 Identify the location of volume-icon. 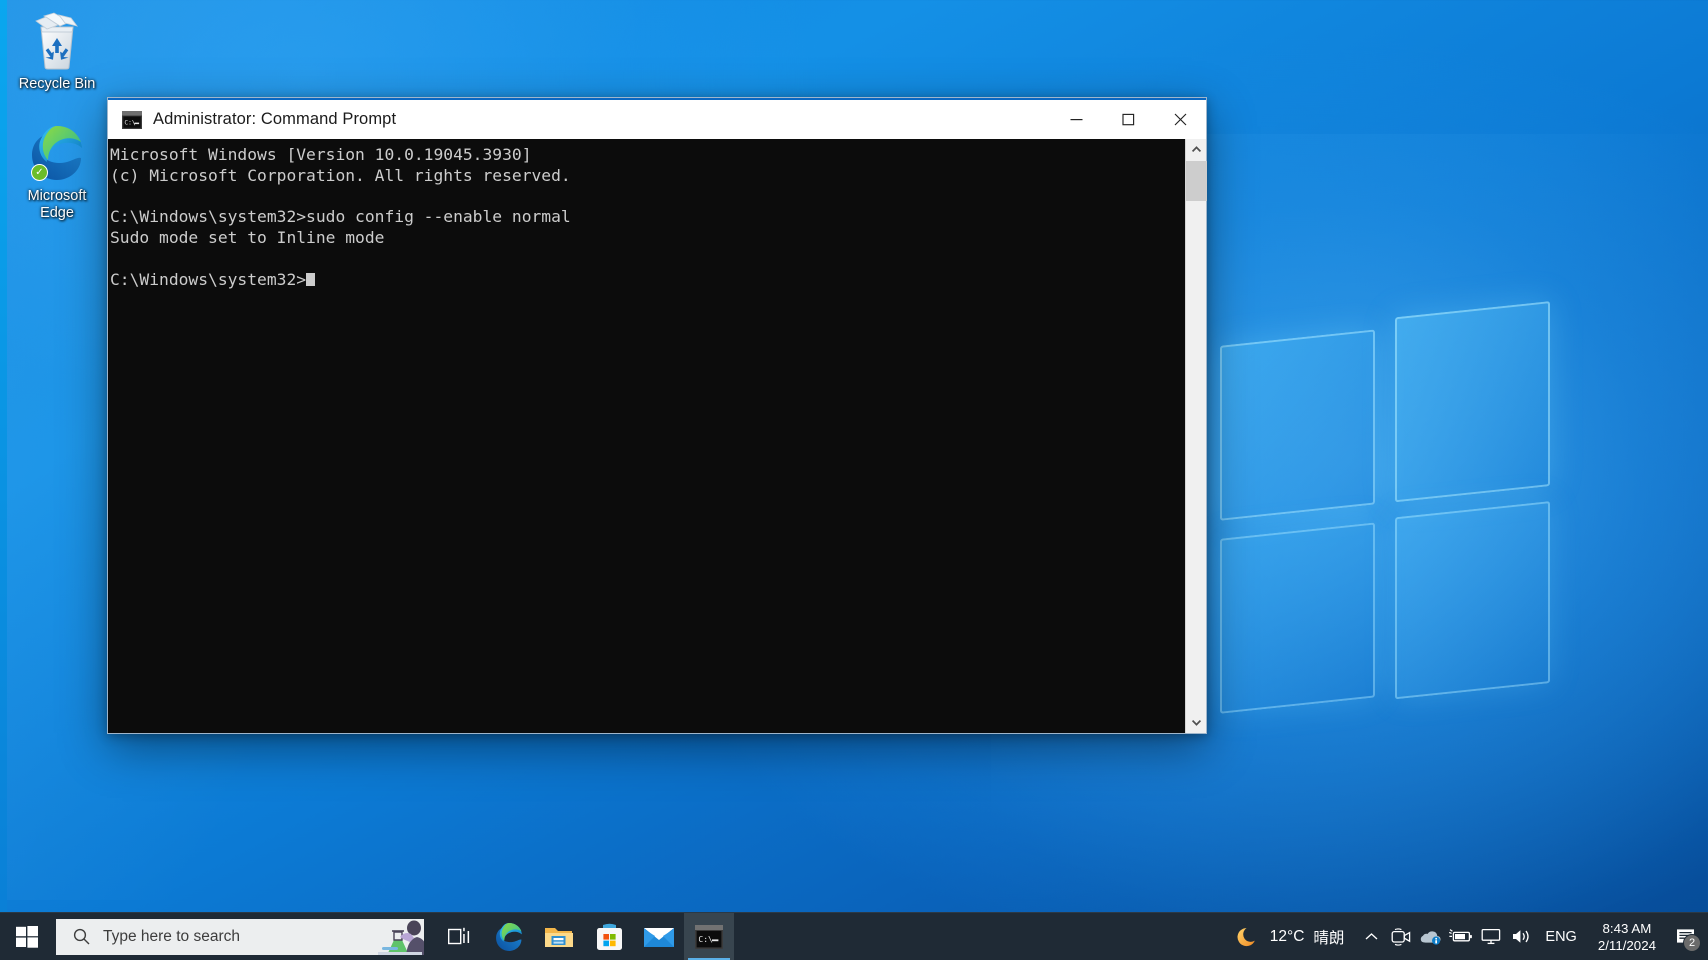
(1521, 936).